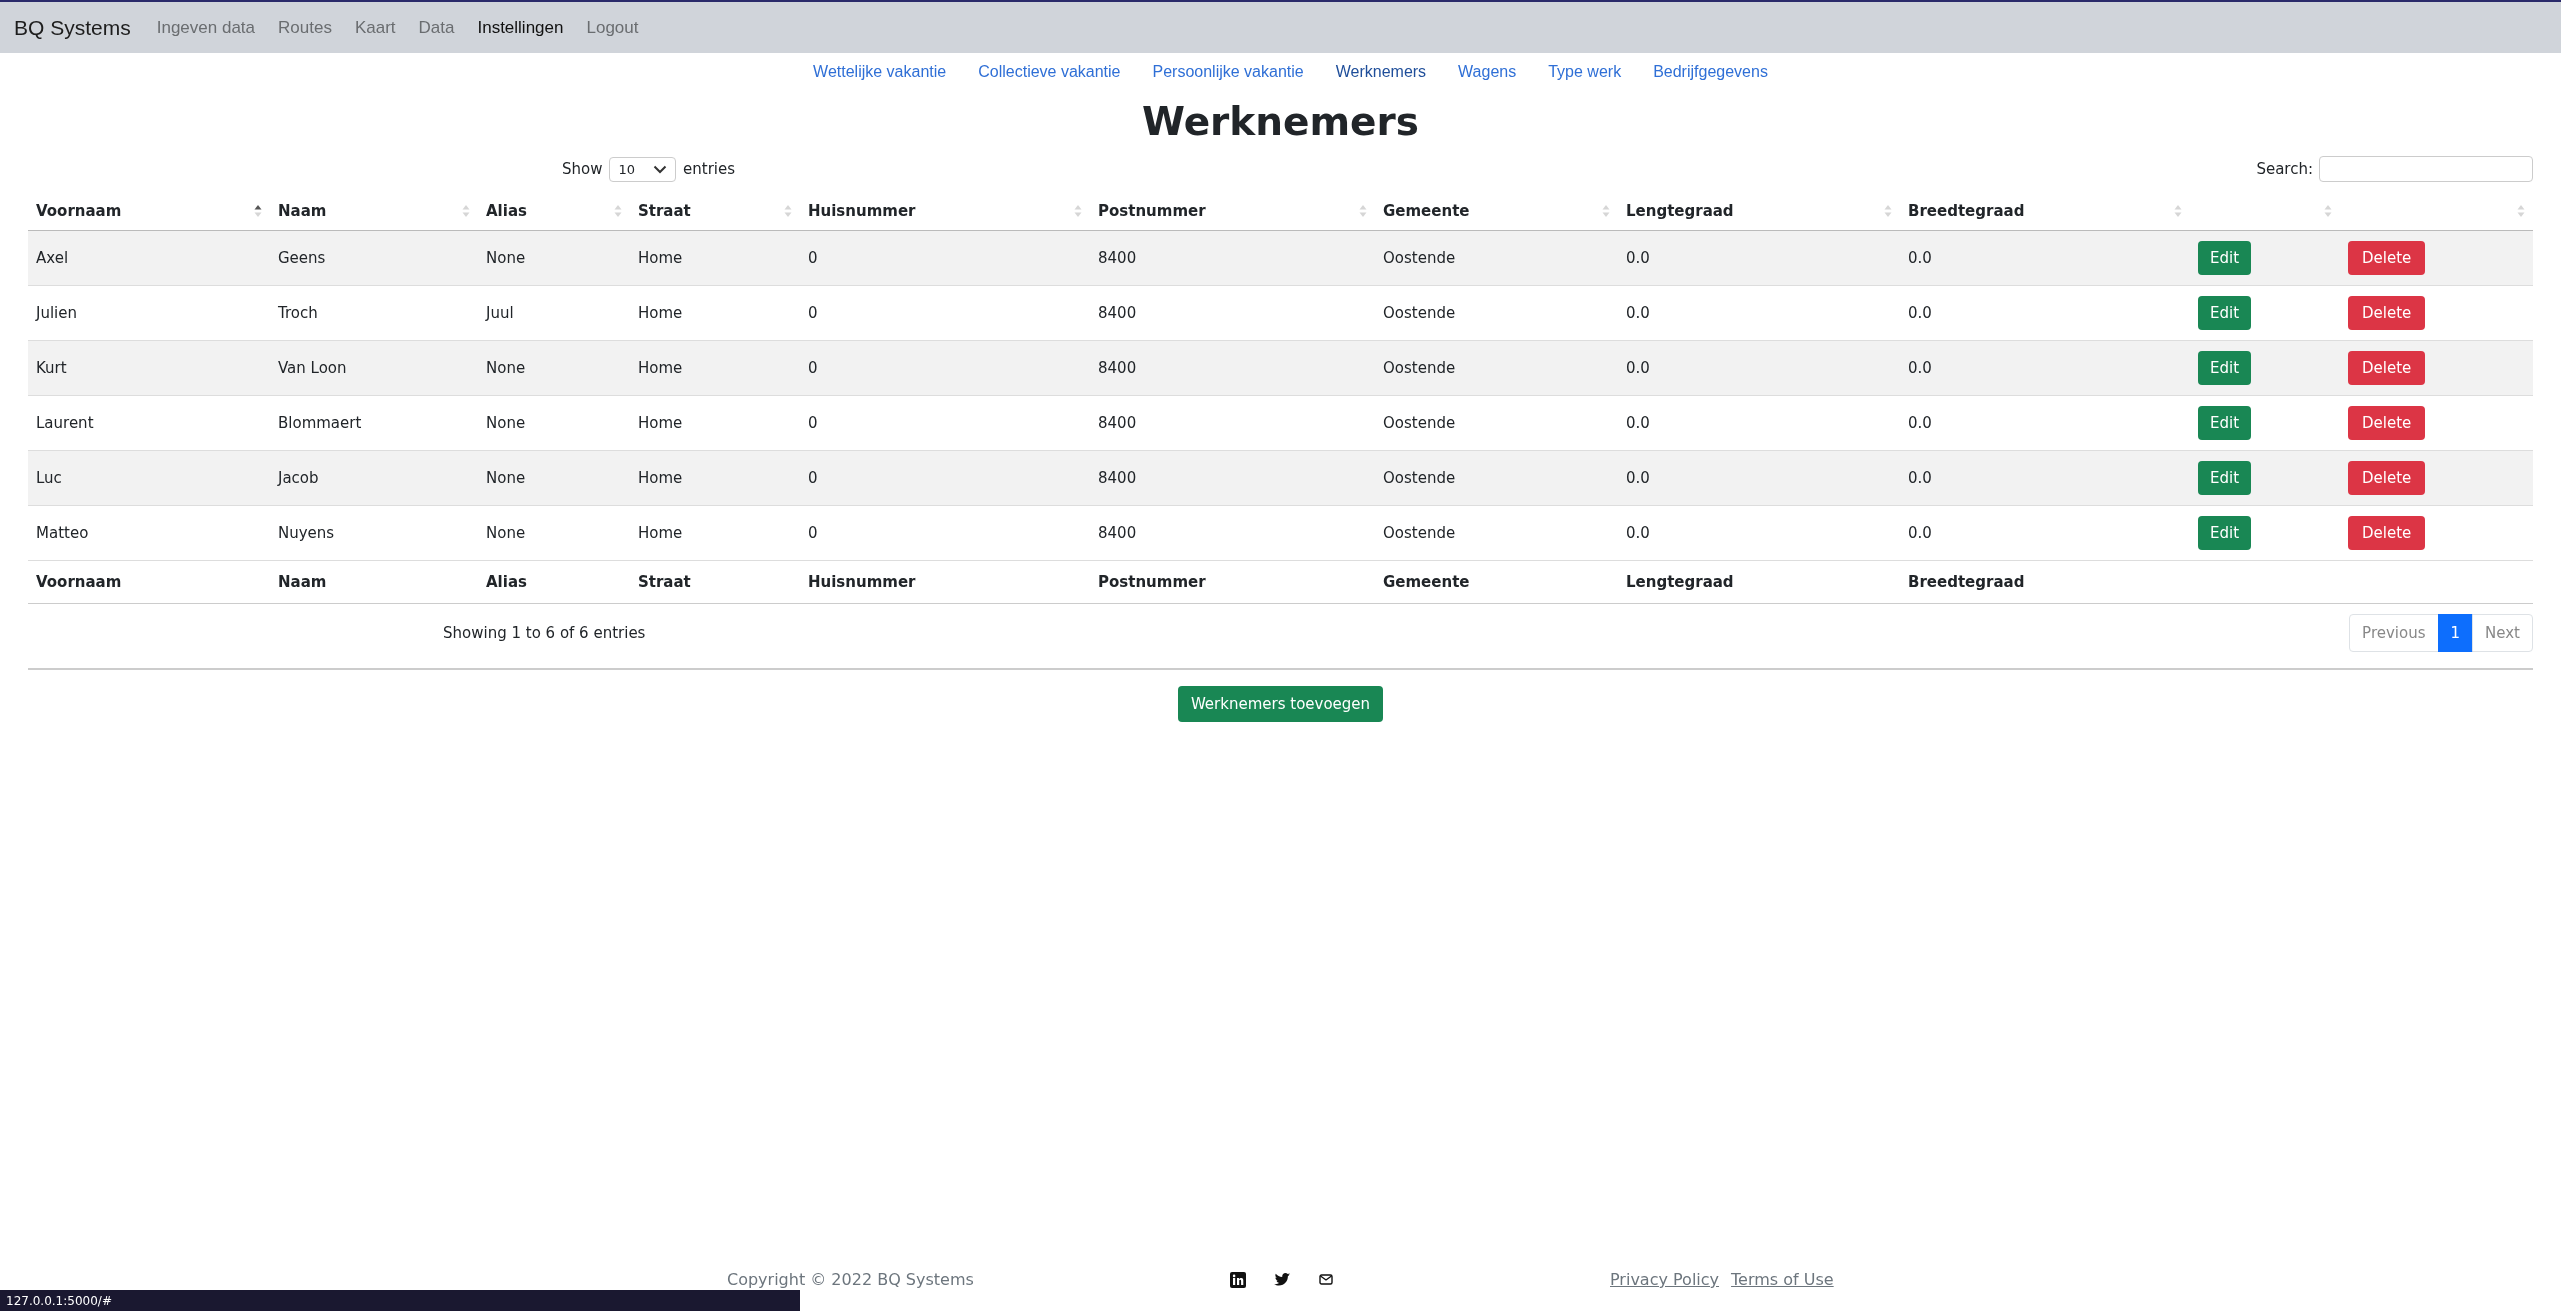 The height and width of the screenshot is (1311, 2561). I want to click on table-cell: Matteo, so click(149, 533).